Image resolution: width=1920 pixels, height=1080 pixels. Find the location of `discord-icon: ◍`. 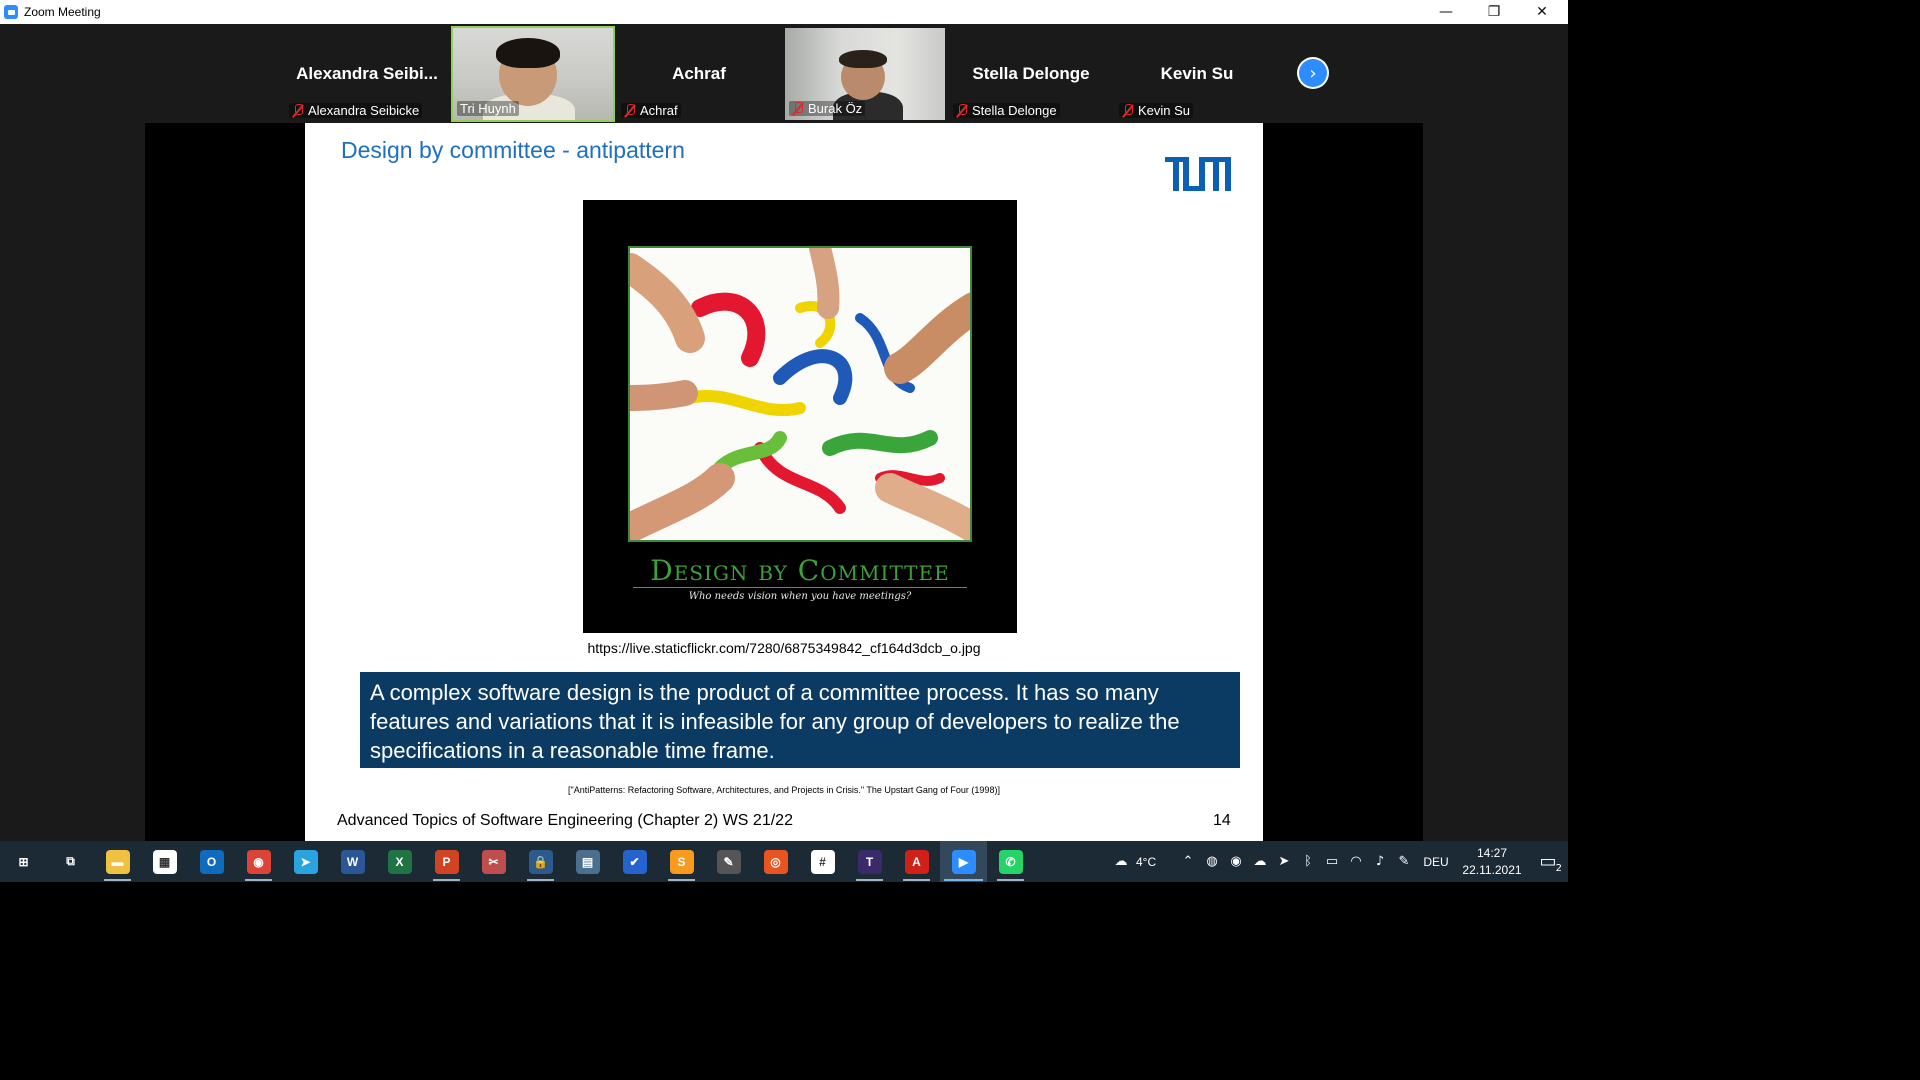

discord-icon: ◍ is located at coordinates (1212, 861).